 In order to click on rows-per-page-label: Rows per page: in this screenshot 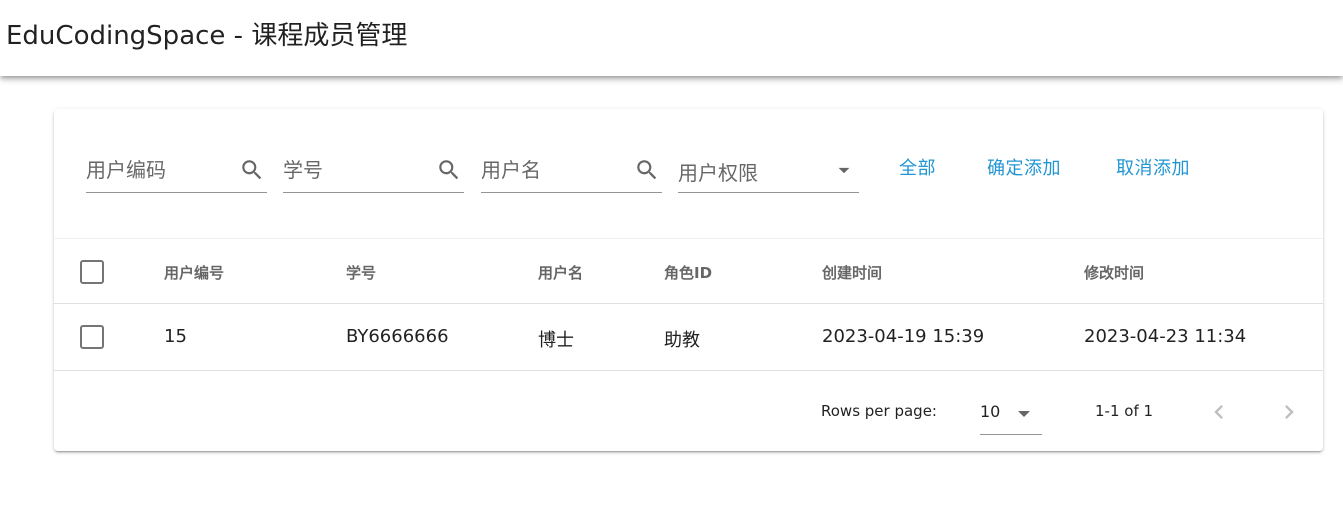, I will do `click(879, 411)`.